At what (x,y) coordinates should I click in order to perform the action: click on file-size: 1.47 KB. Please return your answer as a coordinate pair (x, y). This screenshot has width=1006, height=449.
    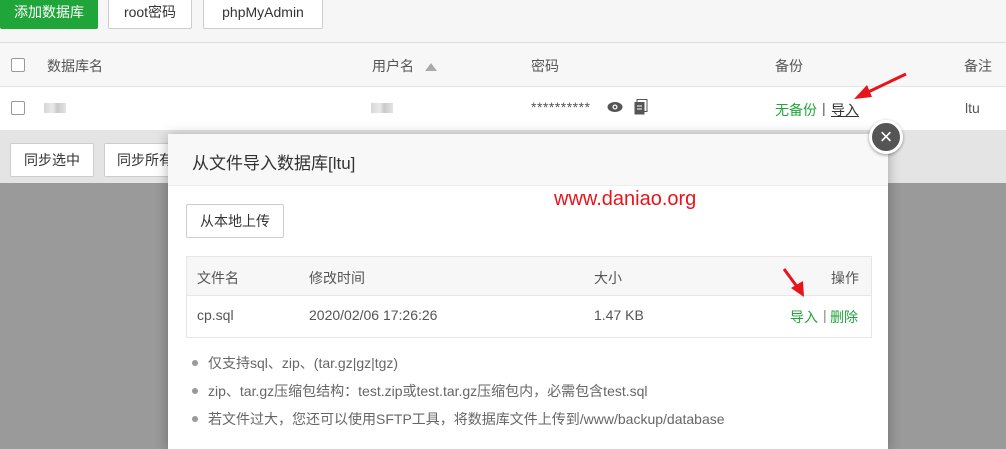
    Looking at the image, I should click on (619, 315).